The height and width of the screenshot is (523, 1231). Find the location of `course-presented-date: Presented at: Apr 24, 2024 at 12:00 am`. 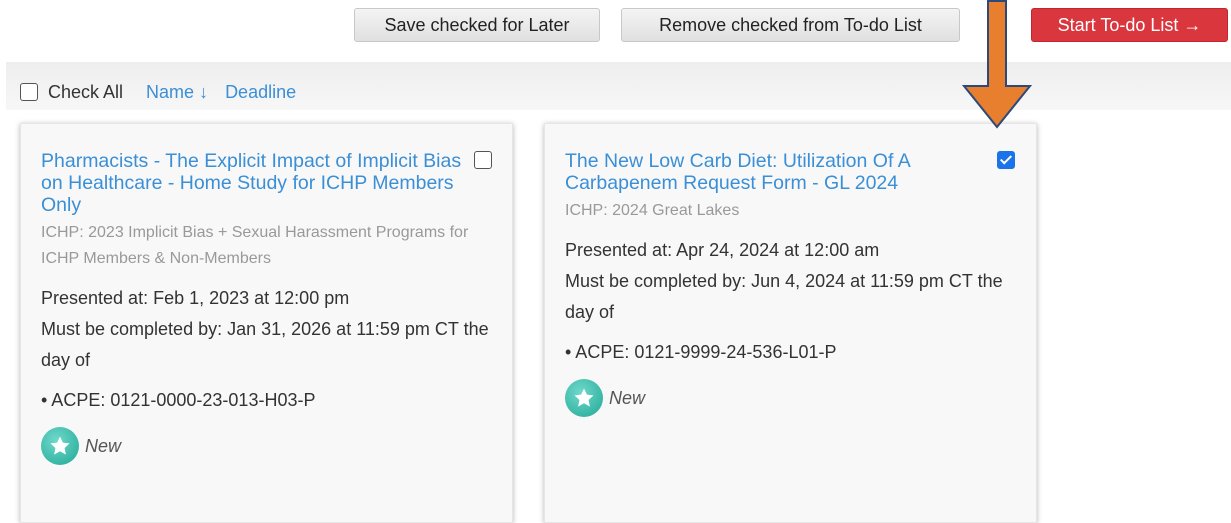

course-presented-date: Presented at: Apr 24, 2024 at 12:00 am is located at coordinates (722, 250).